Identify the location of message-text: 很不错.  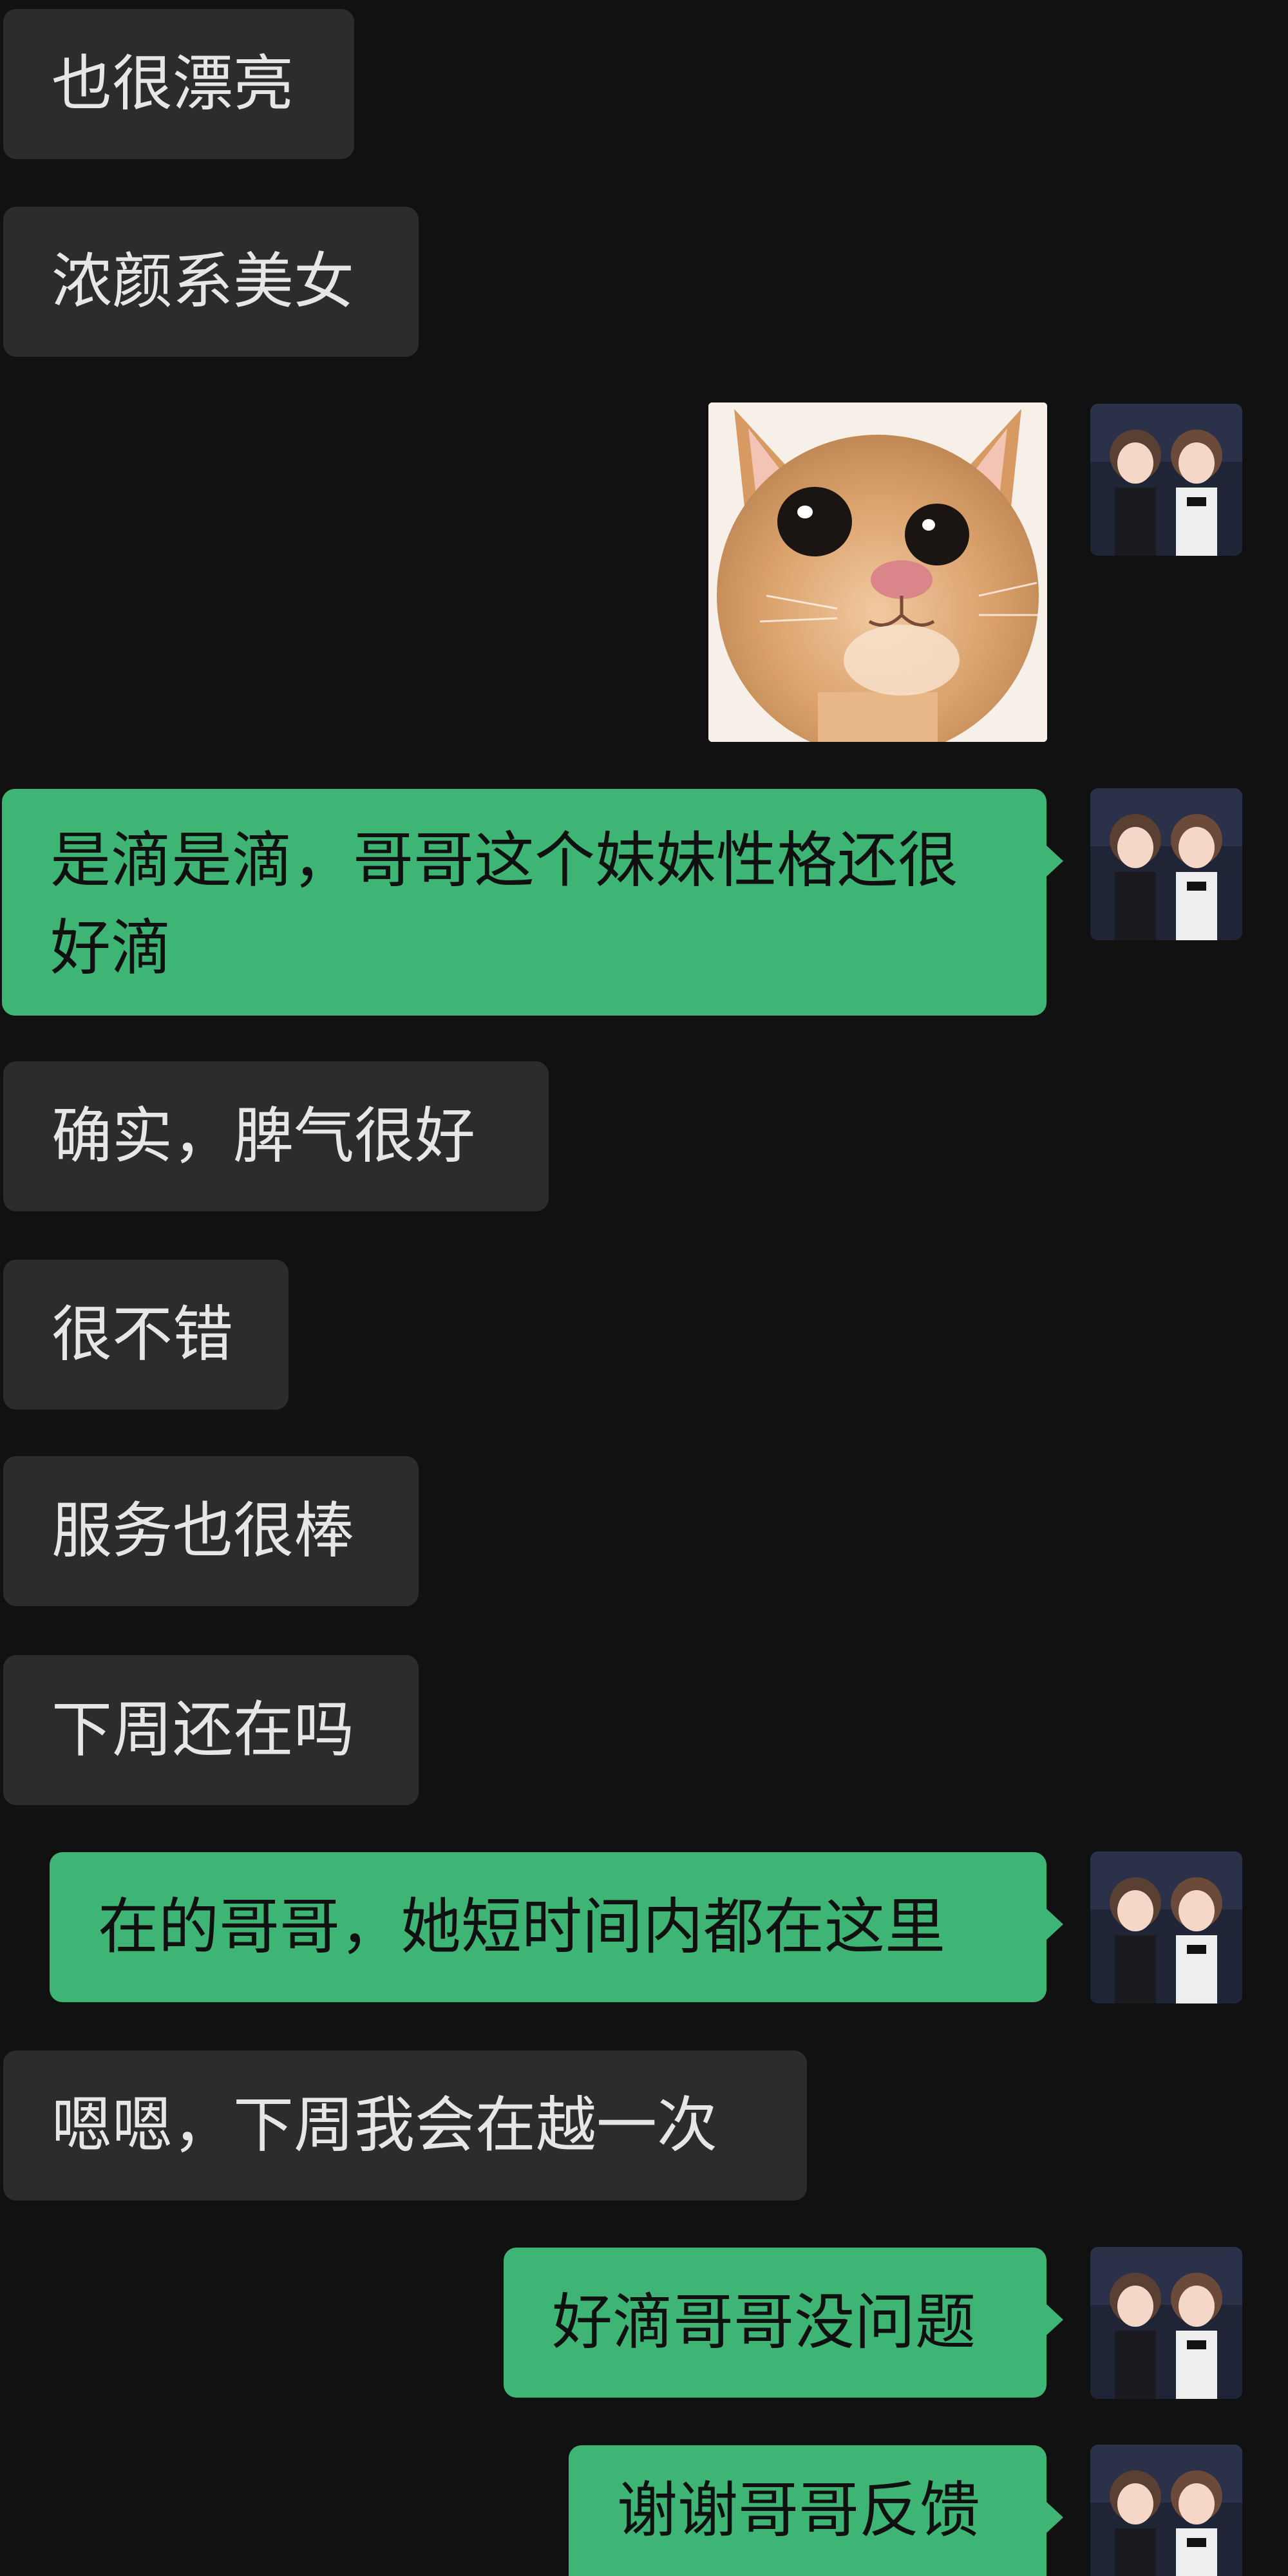
(143, 1335).